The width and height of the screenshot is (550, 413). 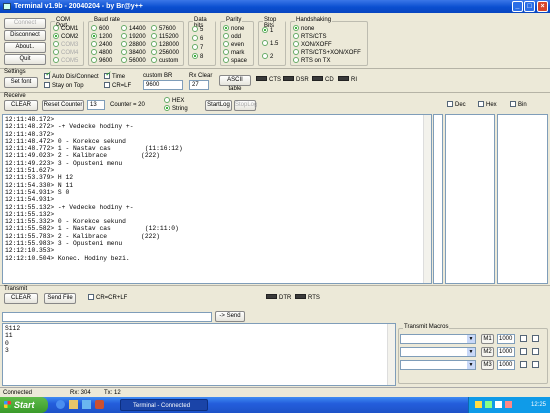 I want to click on send-button: -> Send, so click(x=230, y=316).